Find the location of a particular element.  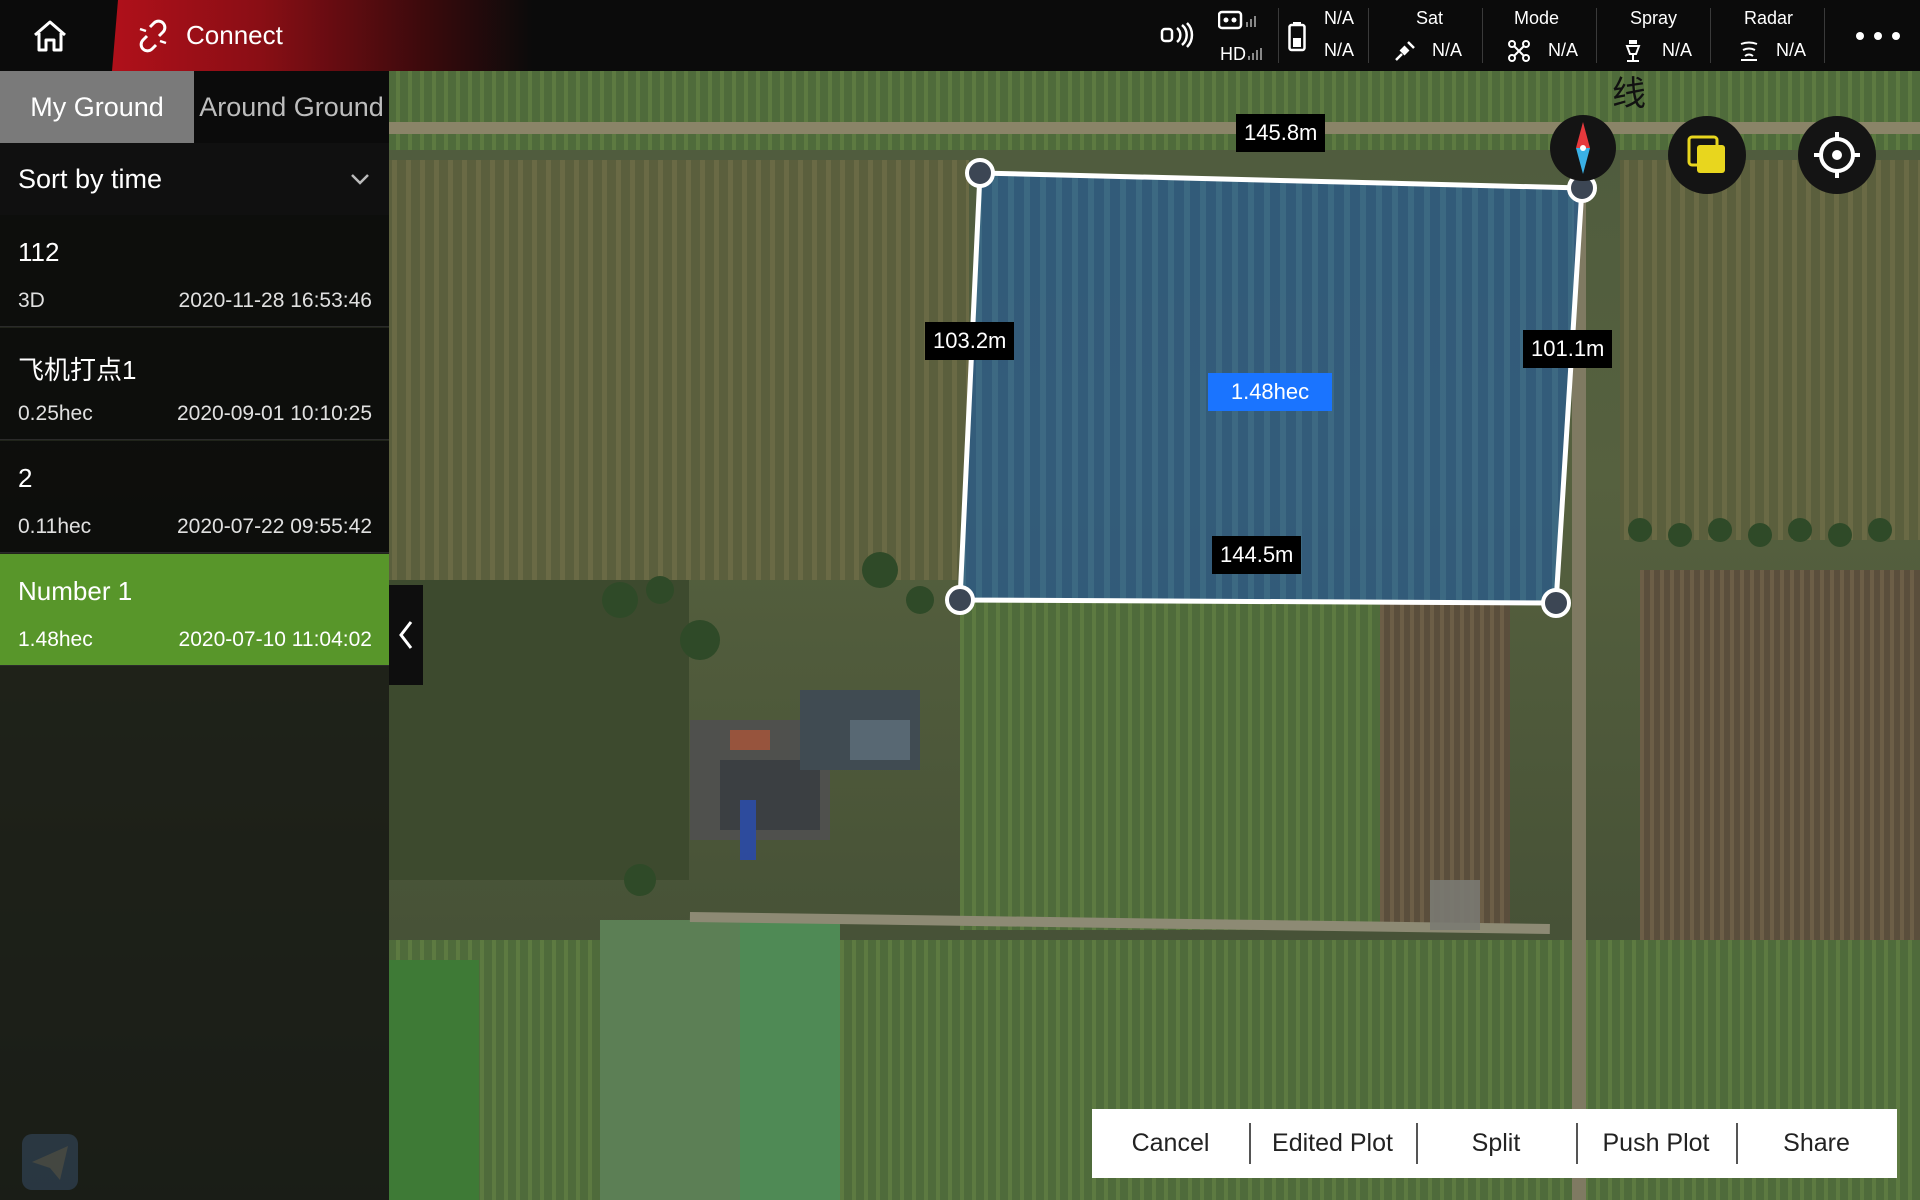

more-button is located at coordinates (1878, 35).